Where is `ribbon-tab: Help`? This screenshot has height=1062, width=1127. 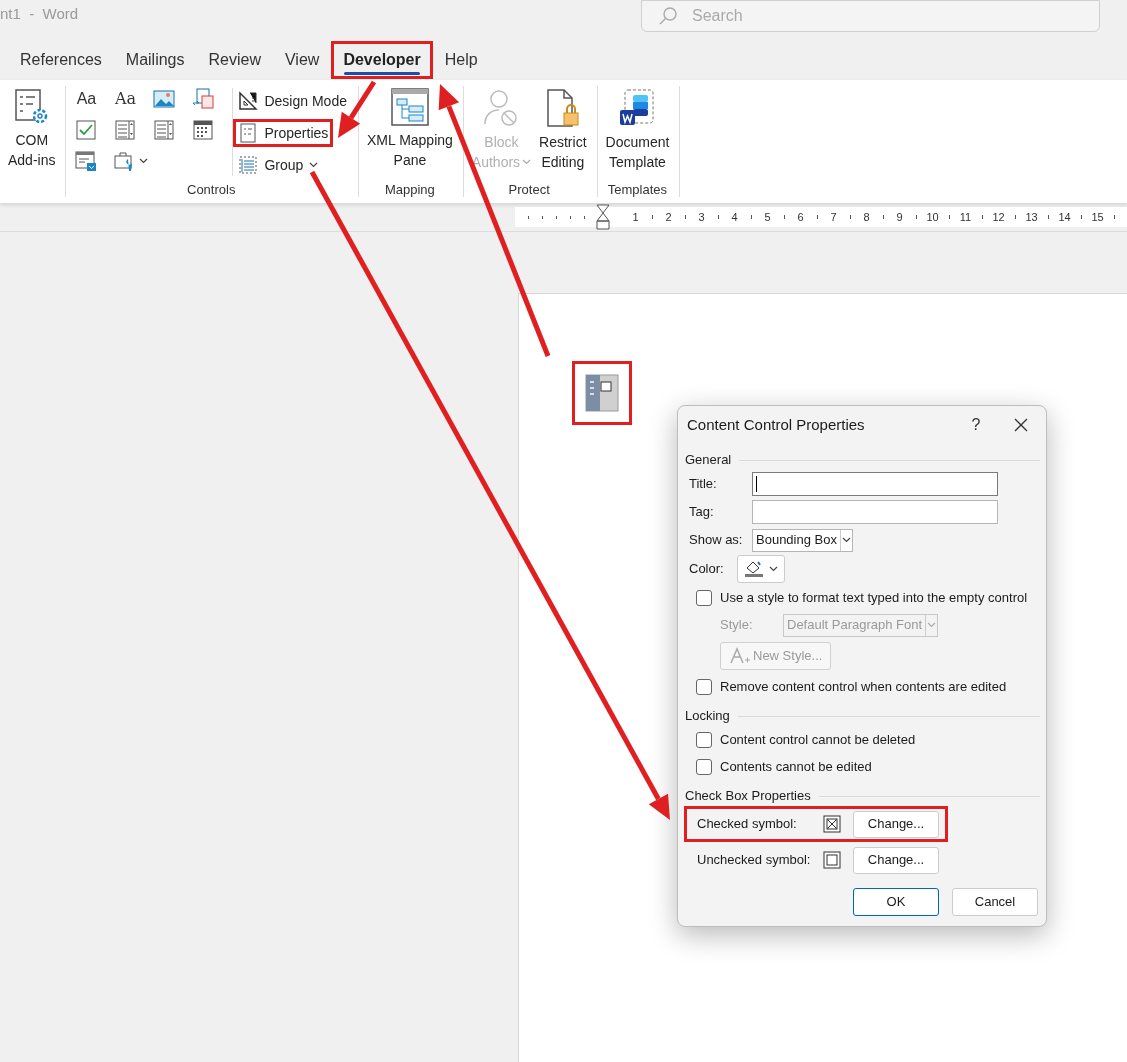 ribbon-tab: Help is located at coordinates (461, 60).